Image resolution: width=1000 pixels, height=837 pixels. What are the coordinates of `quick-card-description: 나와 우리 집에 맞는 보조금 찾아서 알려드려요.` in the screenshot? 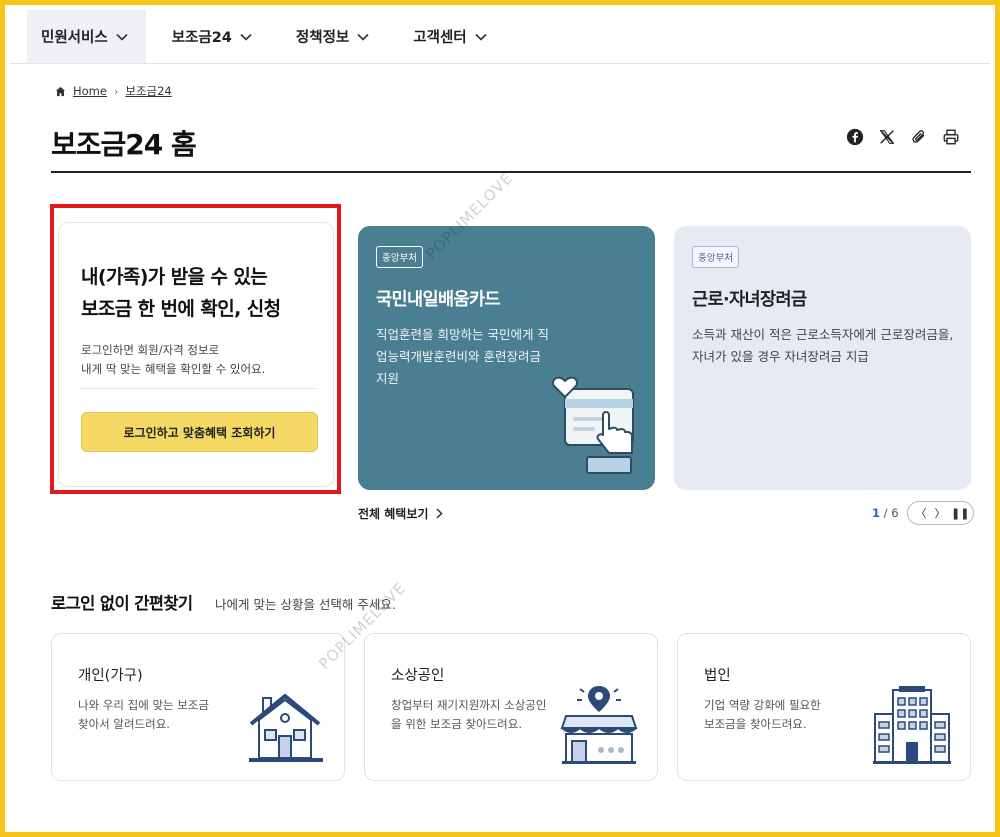 It's located at (143, 715).